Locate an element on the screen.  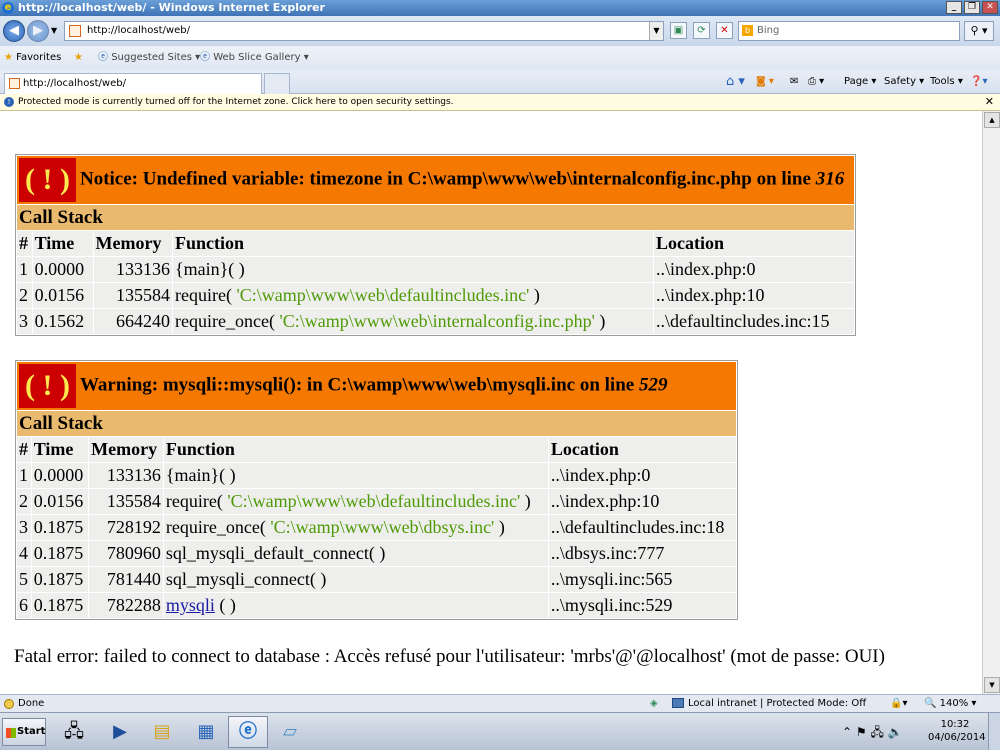
ie-page-icon: ⓔ is located at coordinates (103, 57).